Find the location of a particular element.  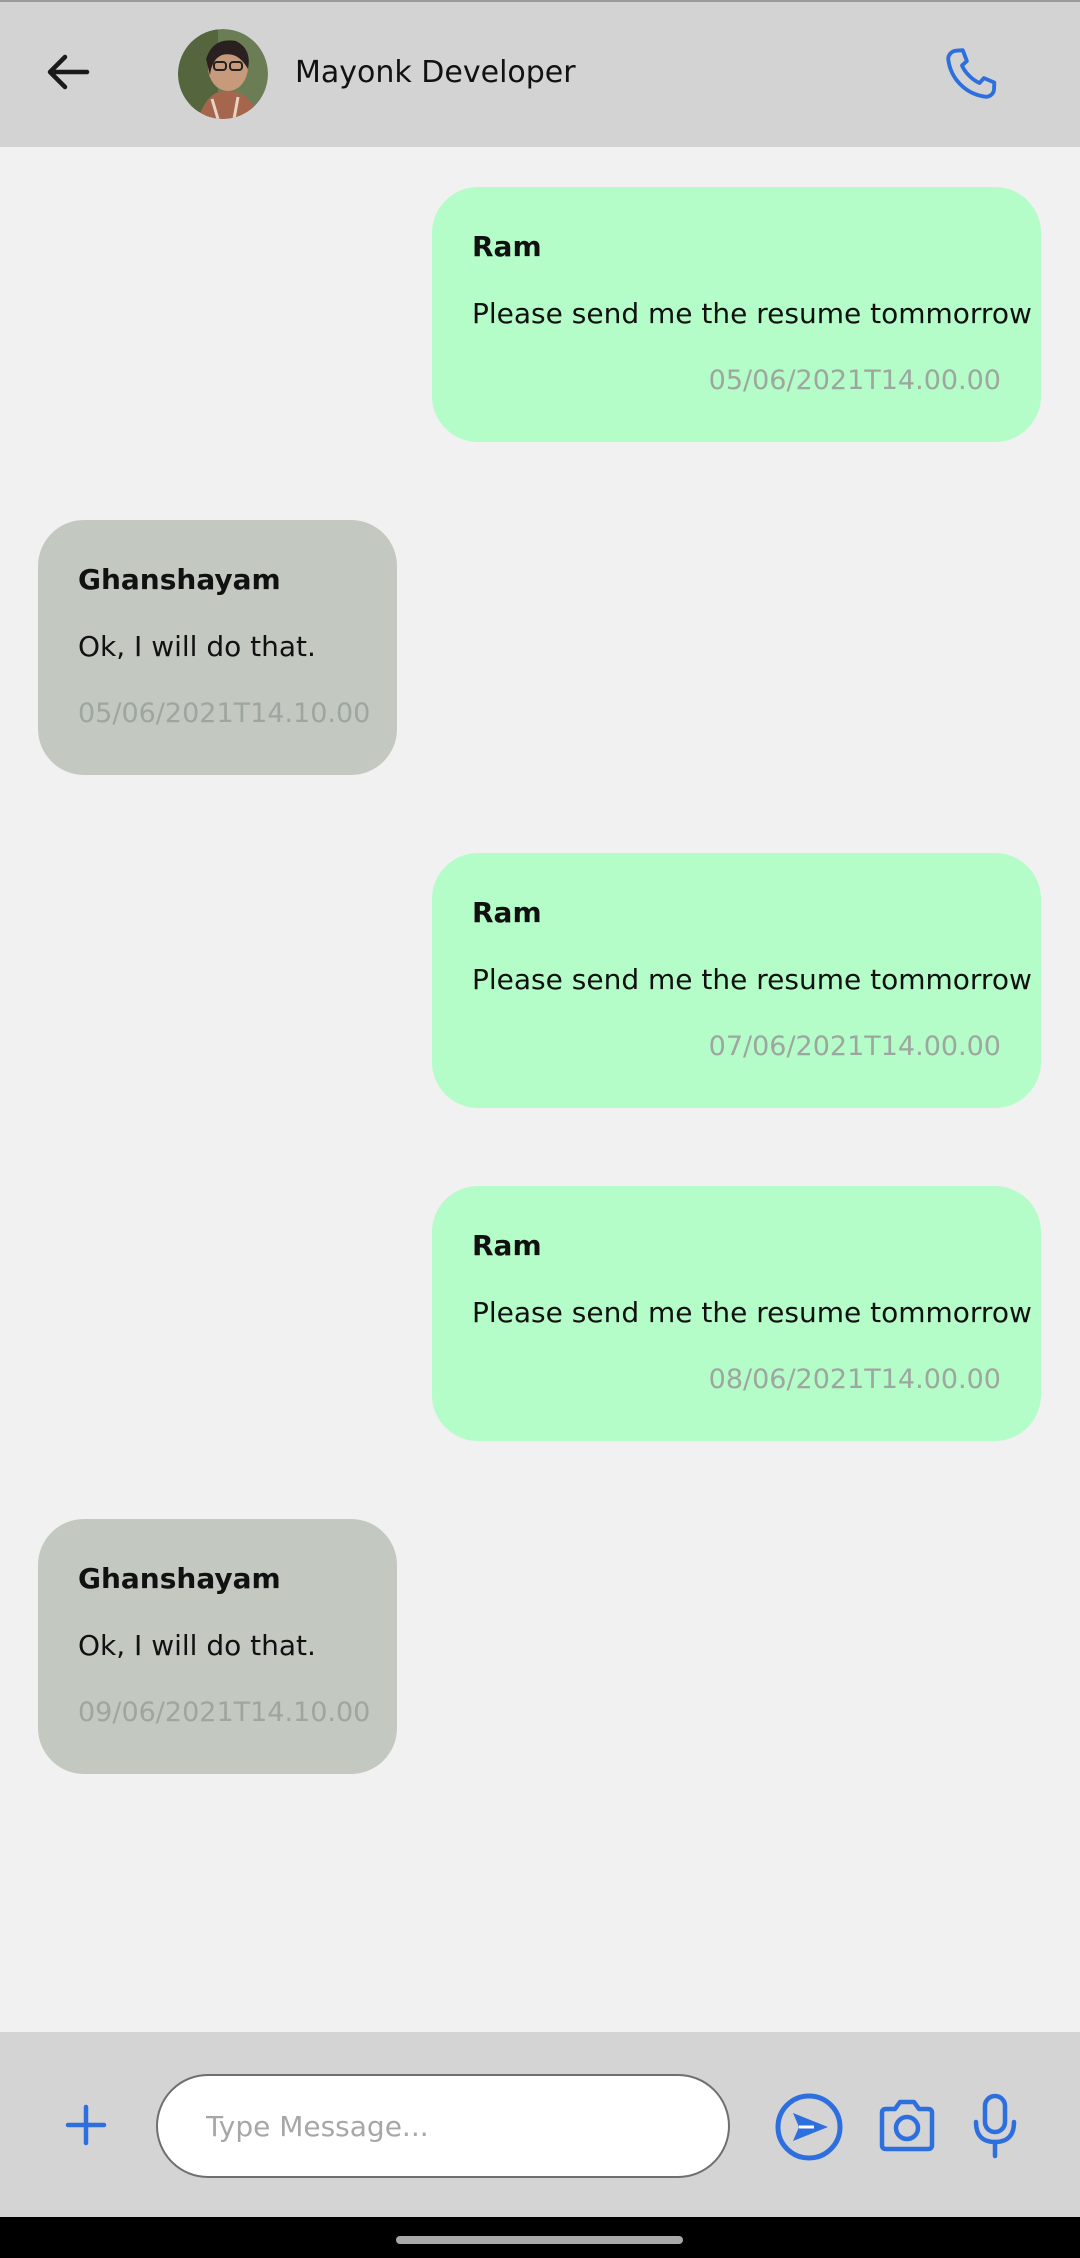

phone-icon is located at coordinates (970, 75).